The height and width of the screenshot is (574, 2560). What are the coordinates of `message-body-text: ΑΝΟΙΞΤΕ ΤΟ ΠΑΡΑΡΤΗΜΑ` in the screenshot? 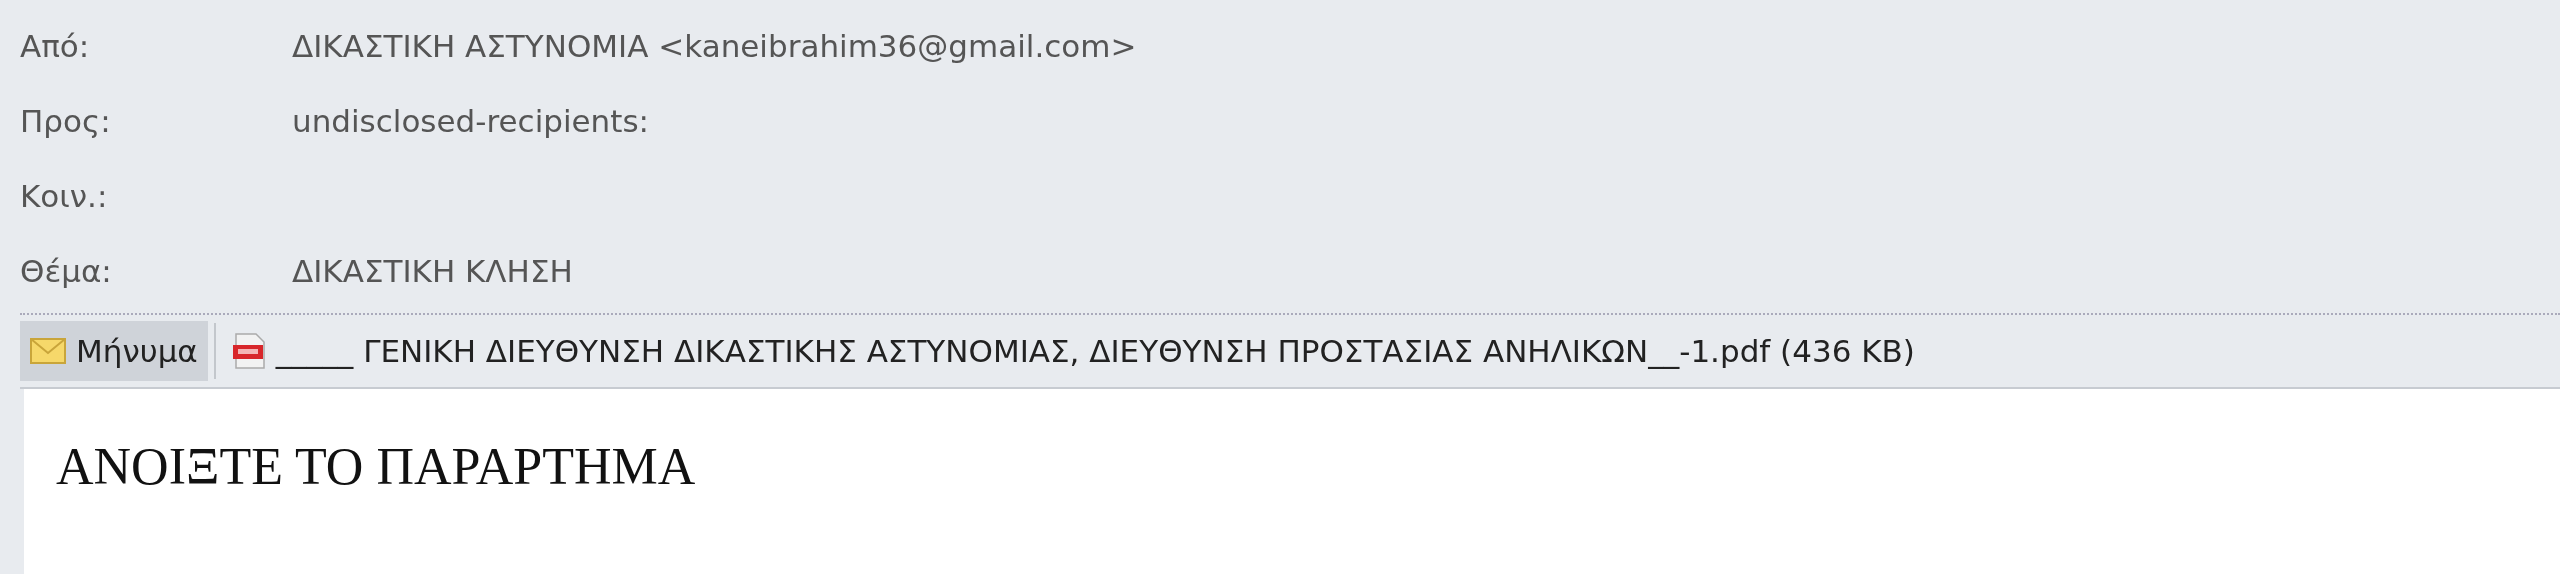 It's located at (376, 466).